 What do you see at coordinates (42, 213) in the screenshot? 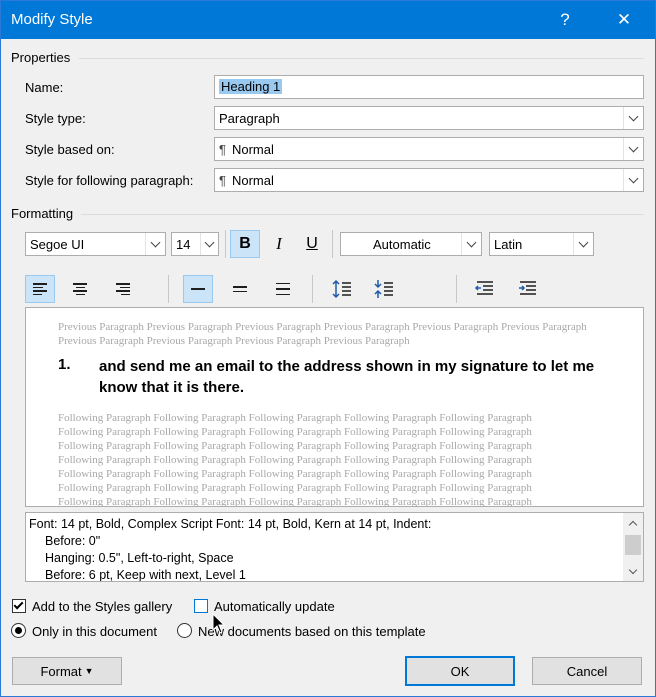
I see `formatting-section-label: Formatting` at bounding box center [42, 213].